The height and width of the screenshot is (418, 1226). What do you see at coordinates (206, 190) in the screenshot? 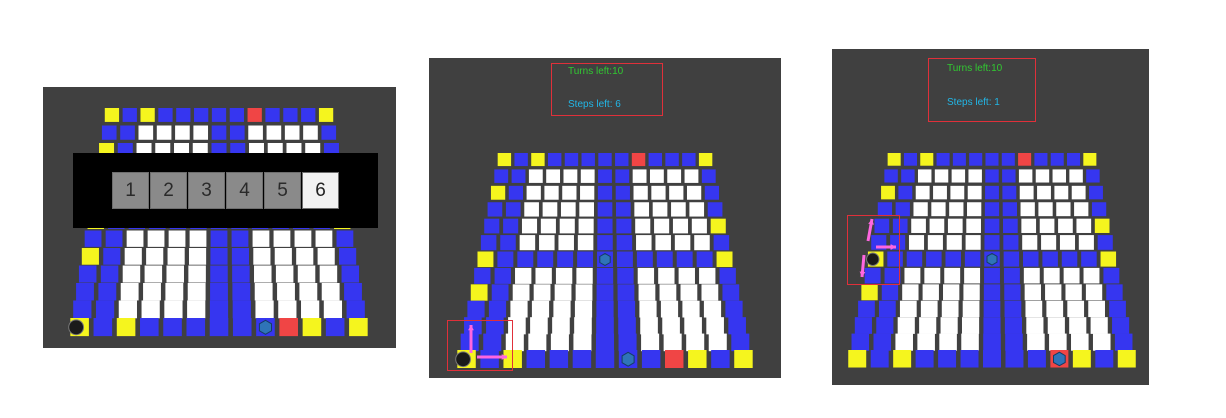
I see `dice-option-3: 3` at bounding box center [206, 190].